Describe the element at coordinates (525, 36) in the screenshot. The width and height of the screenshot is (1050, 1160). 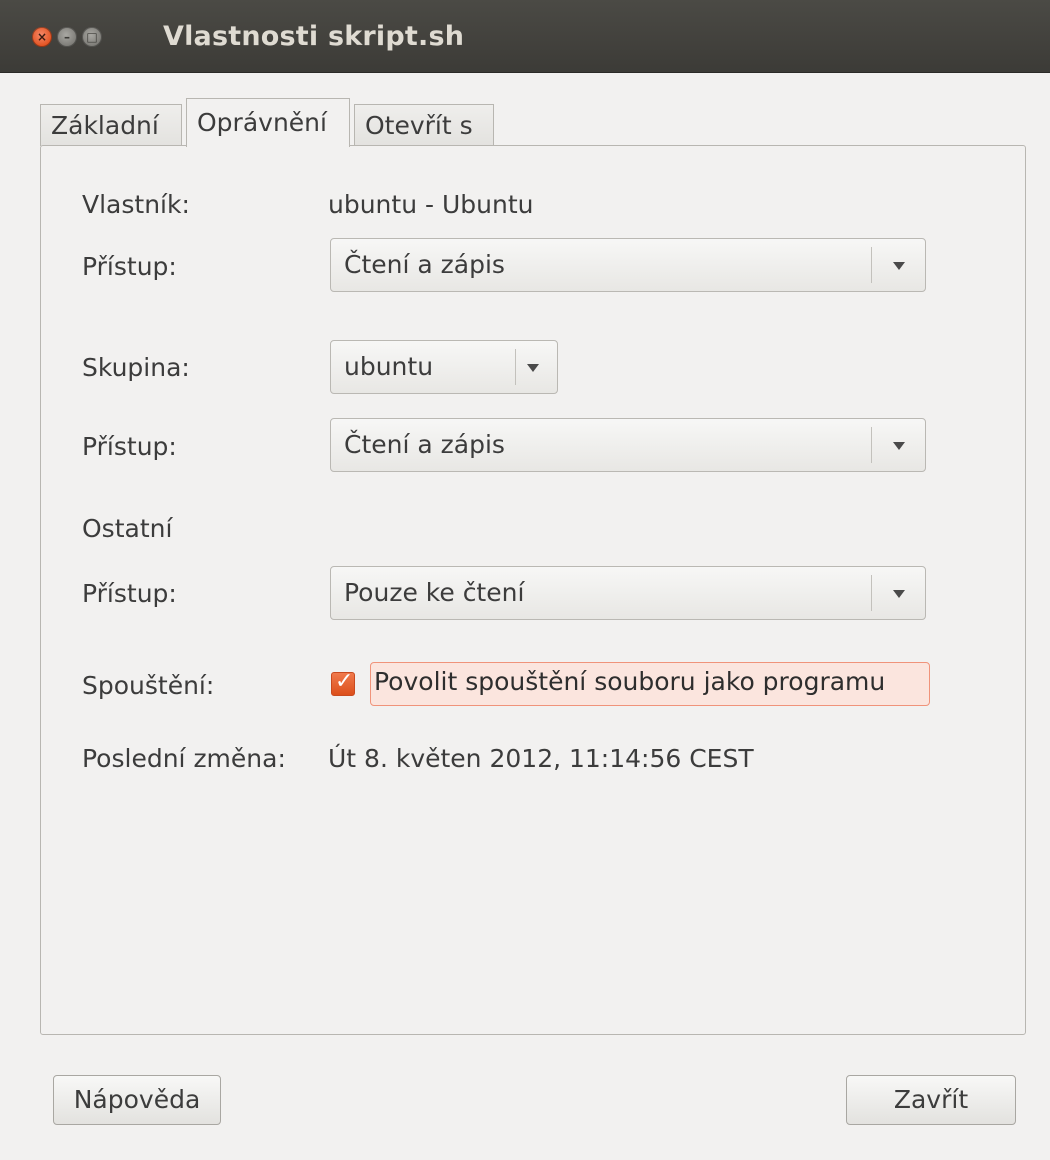
I see `title-bar: × – □ Vlastnosti skript.sh` at that location.